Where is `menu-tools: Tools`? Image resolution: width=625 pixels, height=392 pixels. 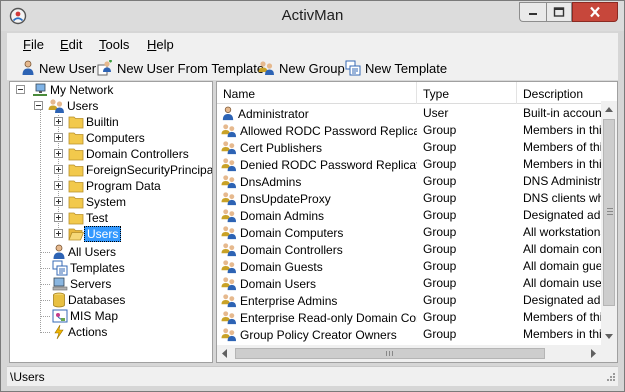 menu-tools: Tools is located at coordinates (114, 44).